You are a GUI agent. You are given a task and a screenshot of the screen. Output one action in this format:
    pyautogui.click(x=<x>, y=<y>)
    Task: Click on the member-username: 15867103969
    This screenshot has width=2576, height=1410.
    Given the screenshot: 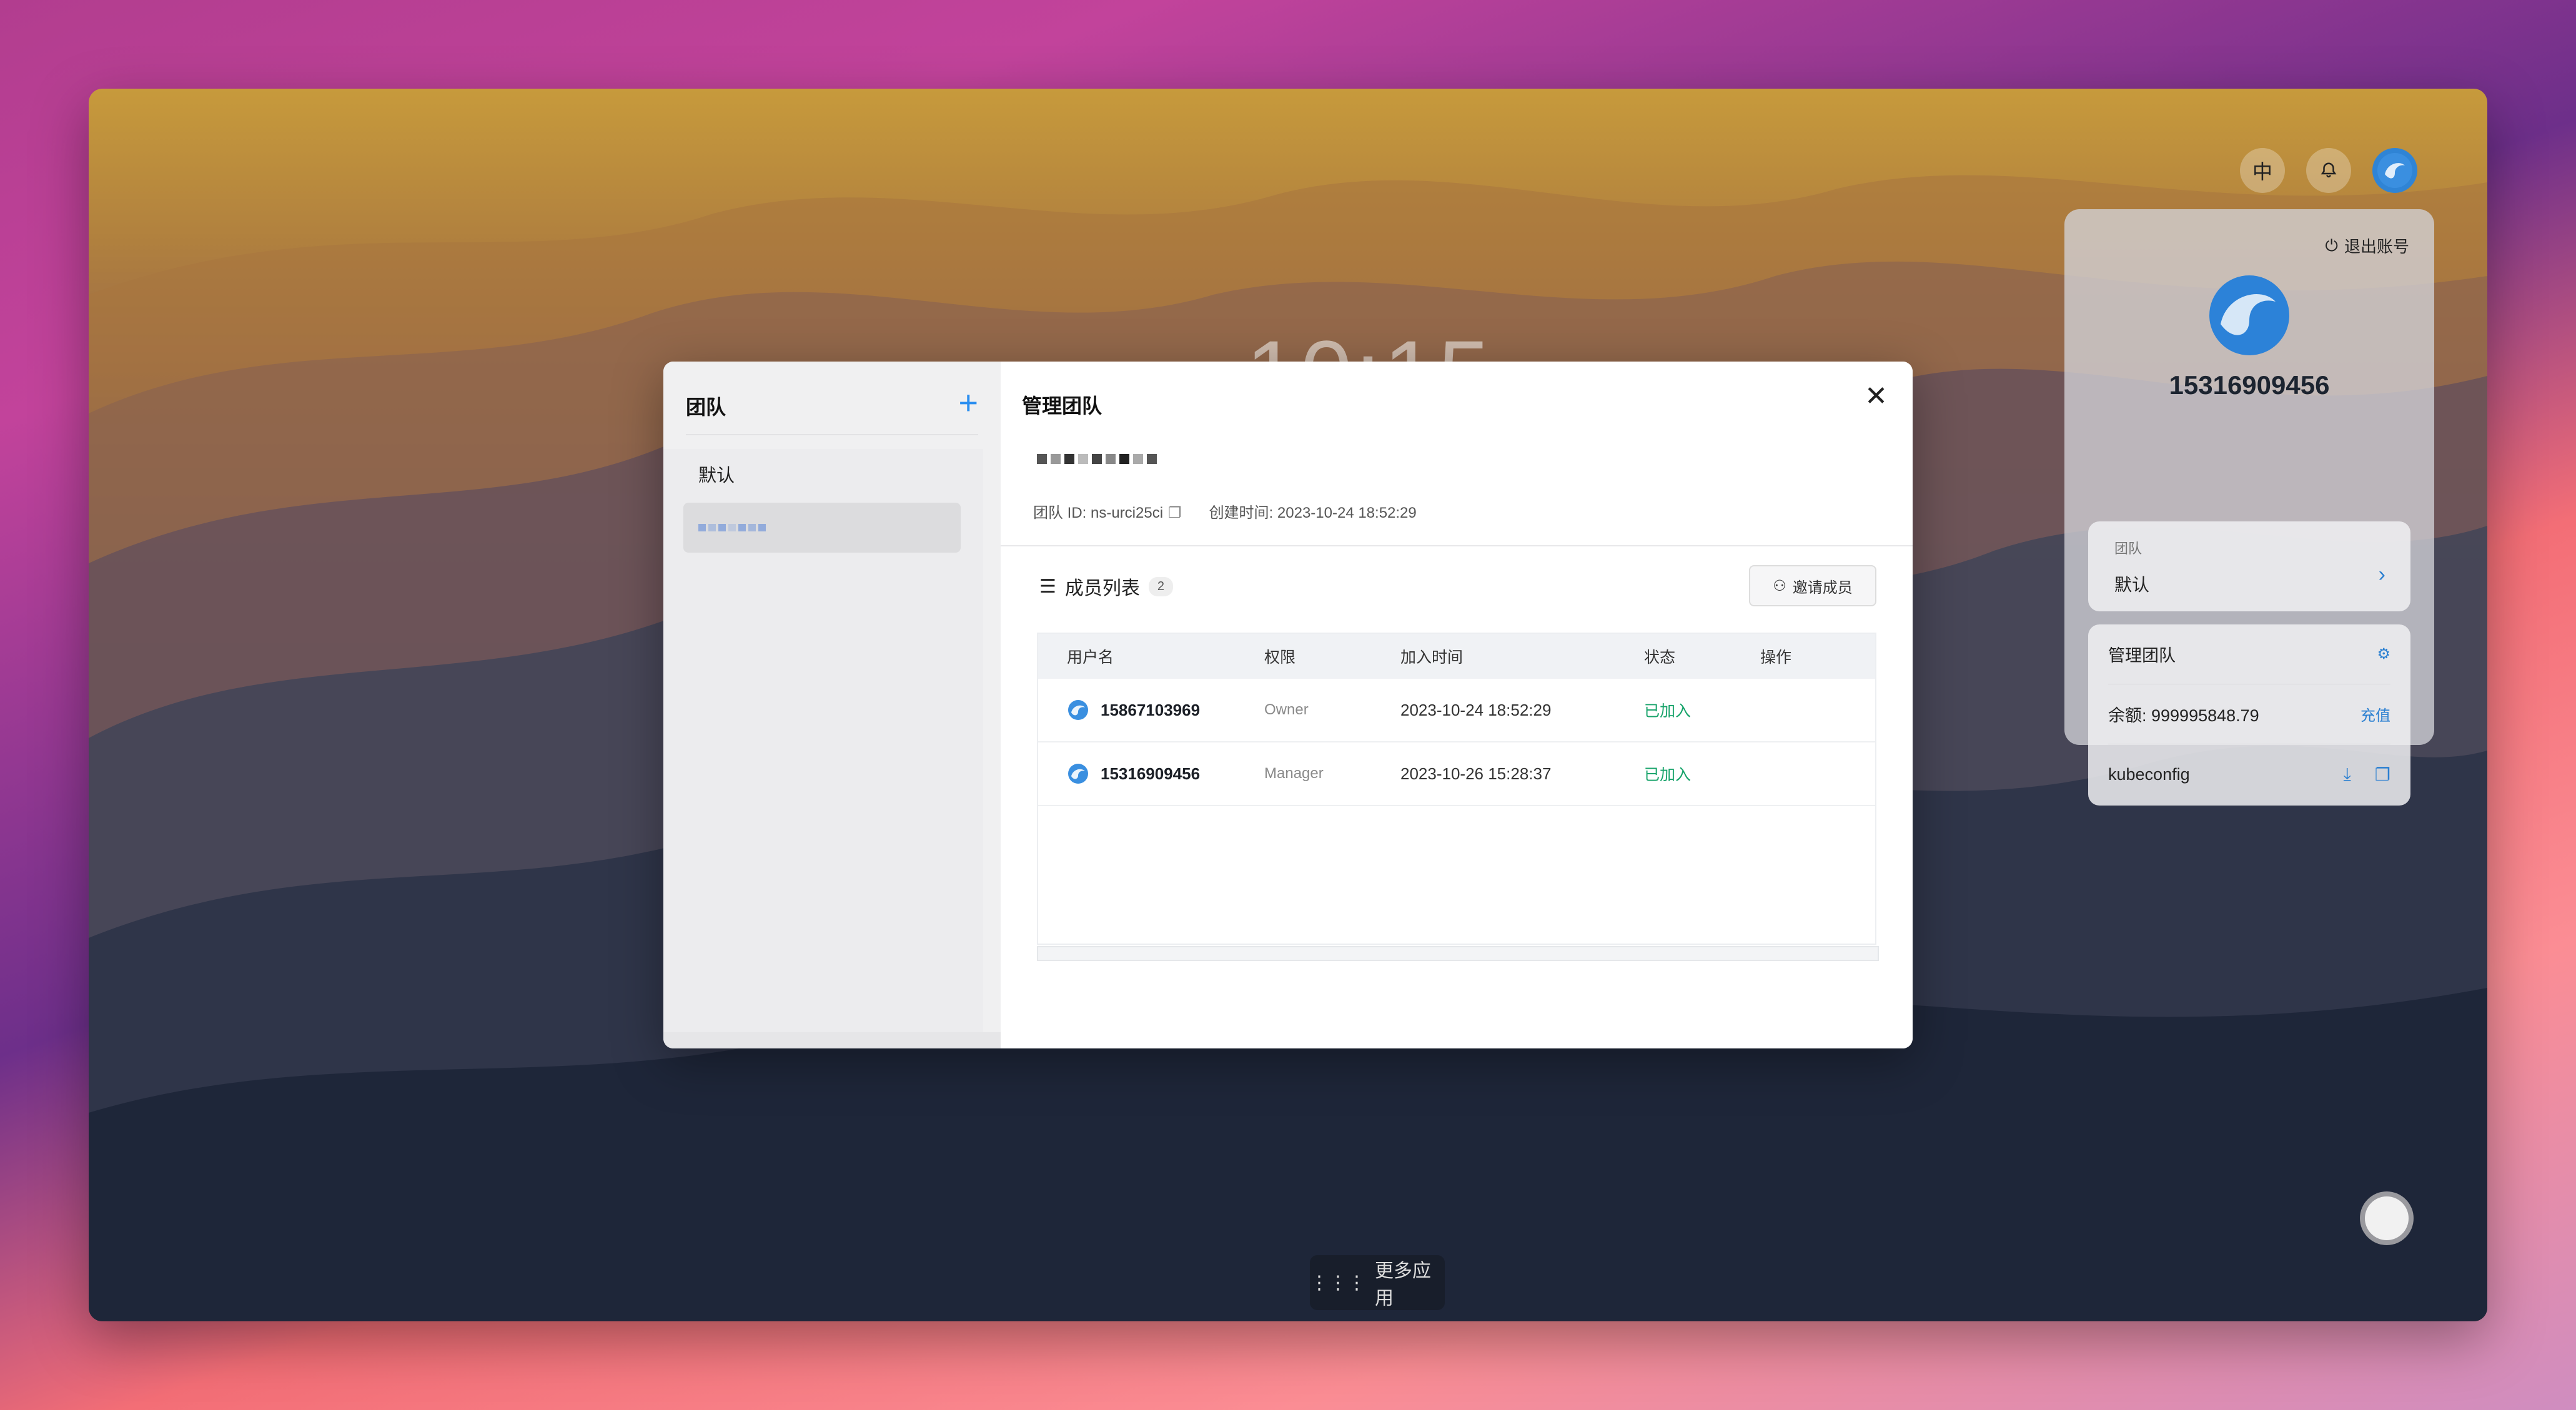 What is the action you would take?
    pyautogui.click(x=1151, y=710)
    